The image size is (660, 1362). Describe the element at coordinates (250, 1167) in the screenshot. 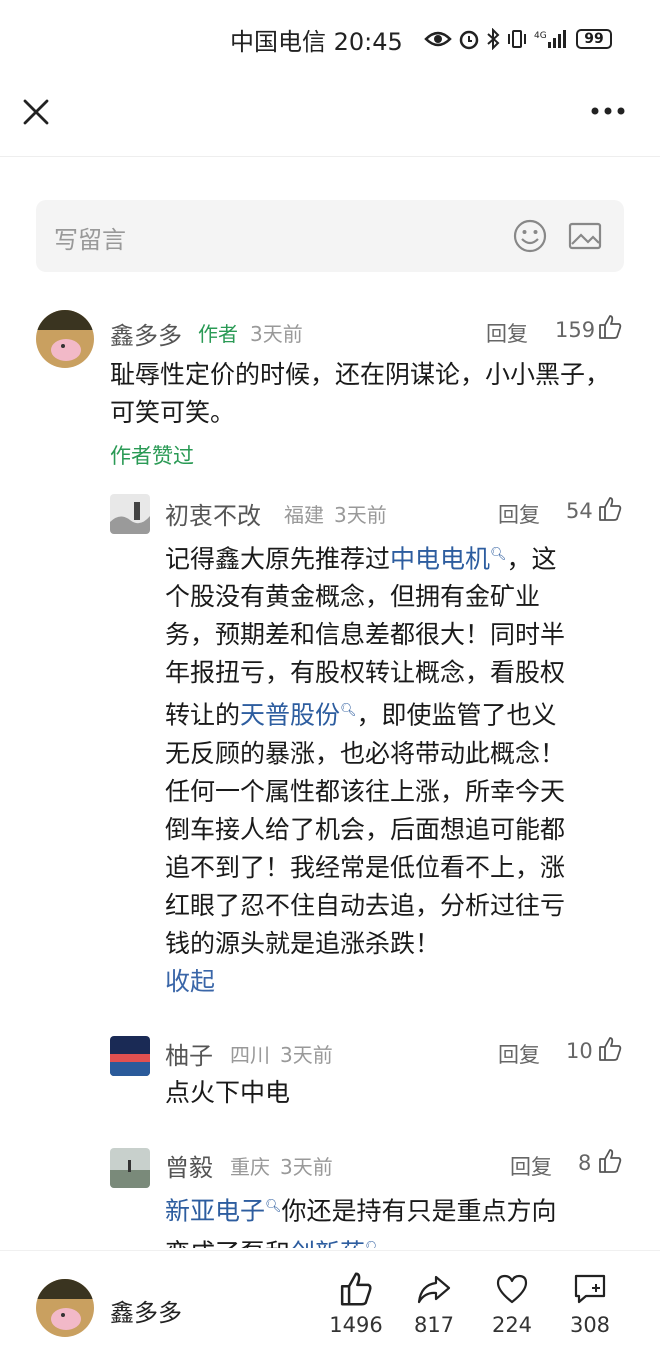

I see `comment-location: 重庆` at that location.